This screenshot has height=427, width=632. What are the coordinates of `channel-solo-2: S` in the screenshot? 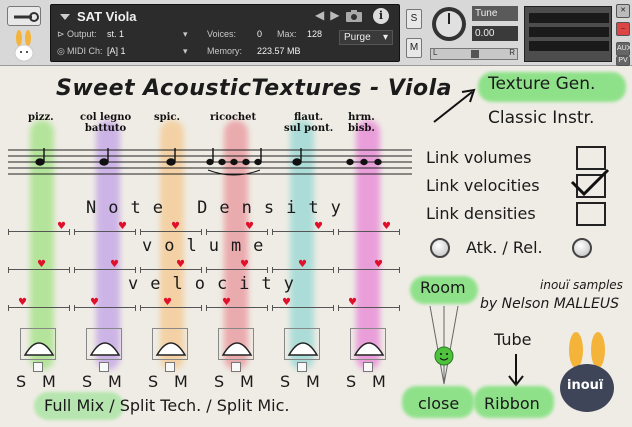 It's located at (87, 381).